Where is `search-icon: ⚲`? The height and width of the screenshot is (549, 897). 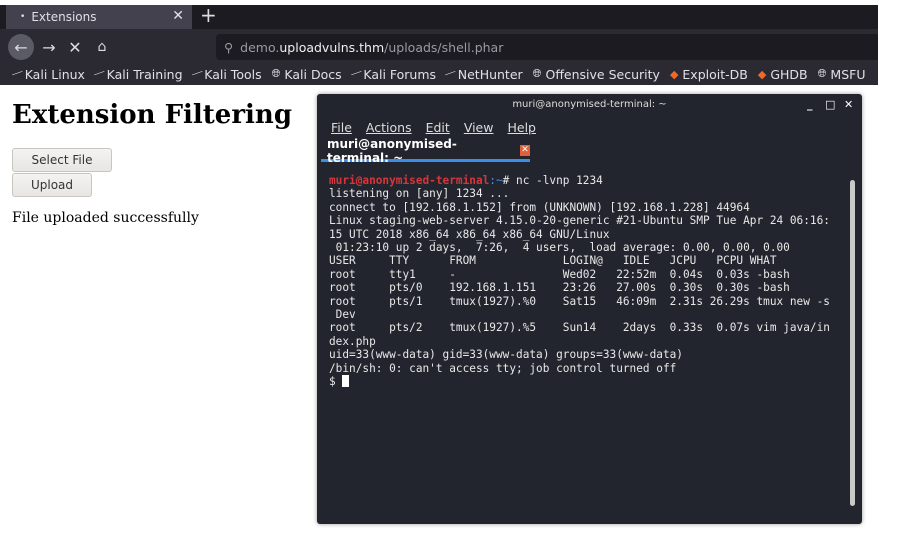
search-icon: ⚲ is located at coordinates (229, 47).